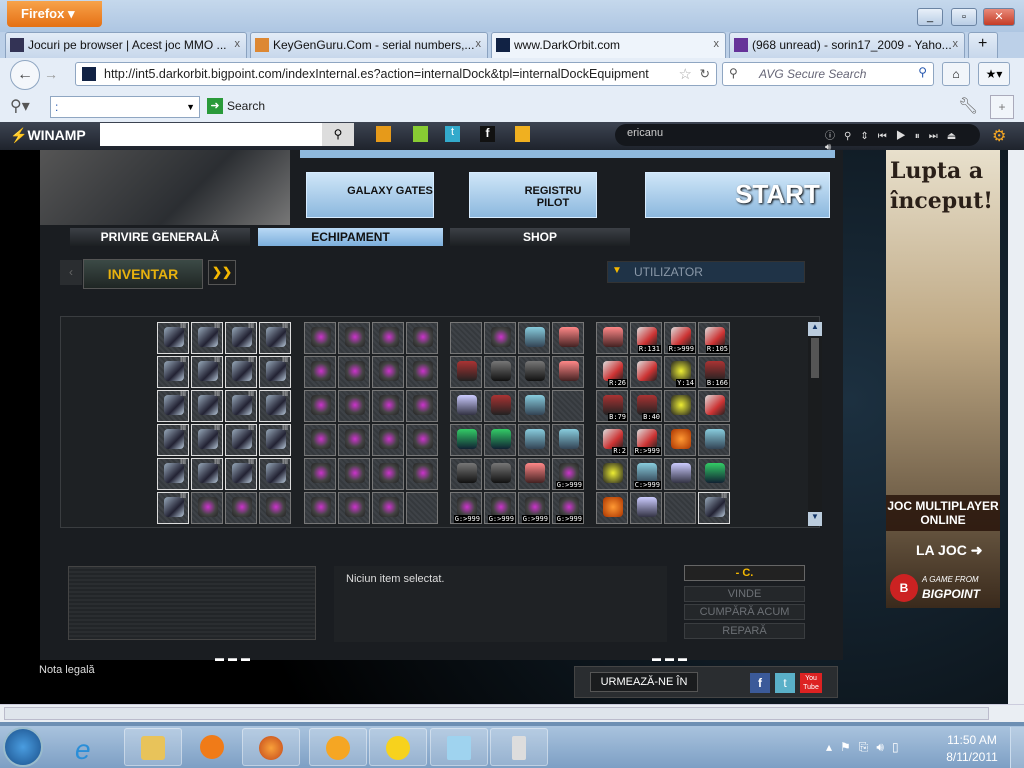 The width and height of the screenshot is (1024, 768). Describe the element at coordinates (680, 372) in the screenshot. I see `inventory-item: Y:14` at that location.